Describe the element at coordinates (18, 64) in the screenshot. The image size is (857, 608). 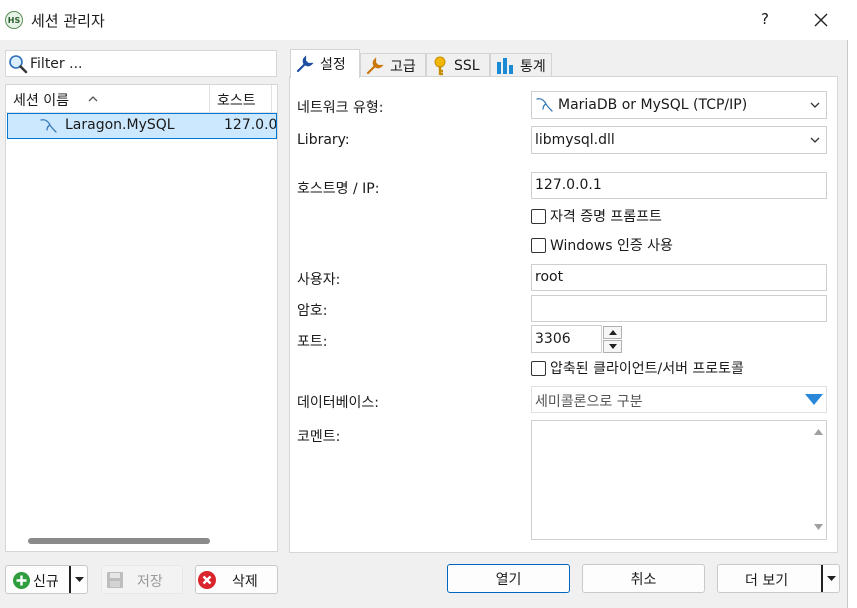
I see `search-icon` at that location.